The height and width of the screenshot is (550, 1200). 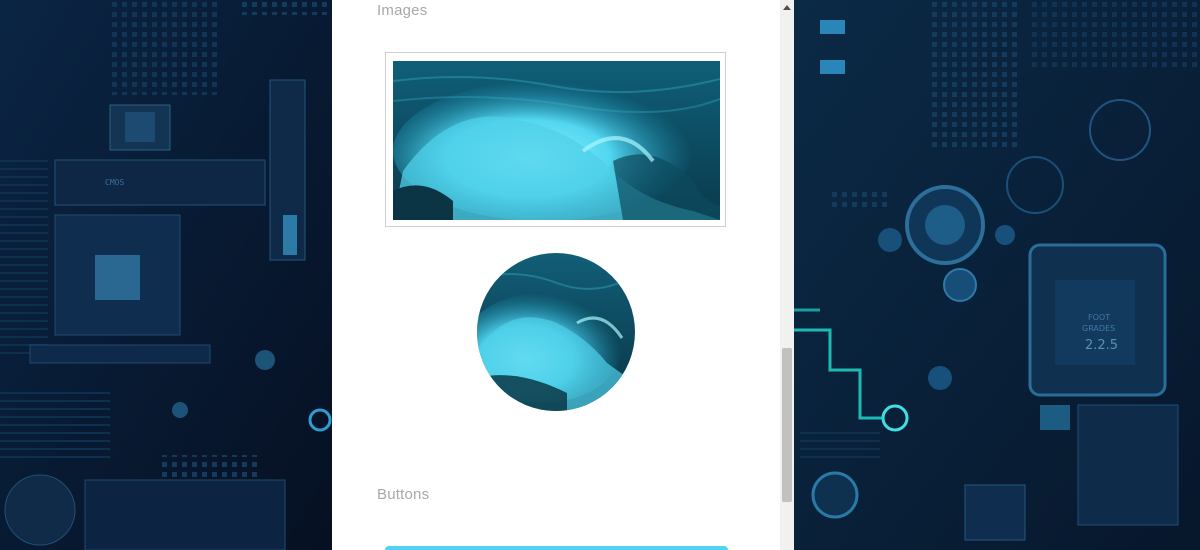 What do you see at coordinates (787, 425) in the screenshot?
I see `scrollbar-thumb` at bounding box center [787, 425].